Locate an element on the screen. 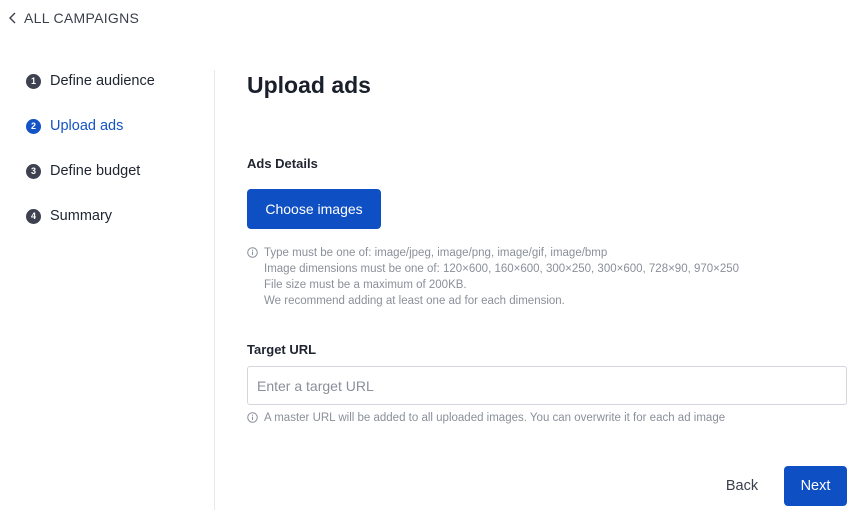 Image resolution: width=865 pixels, height=519 pixels. all-campaigns-label: ALL CAMPAIGNS is located at coordinates (82, 18).